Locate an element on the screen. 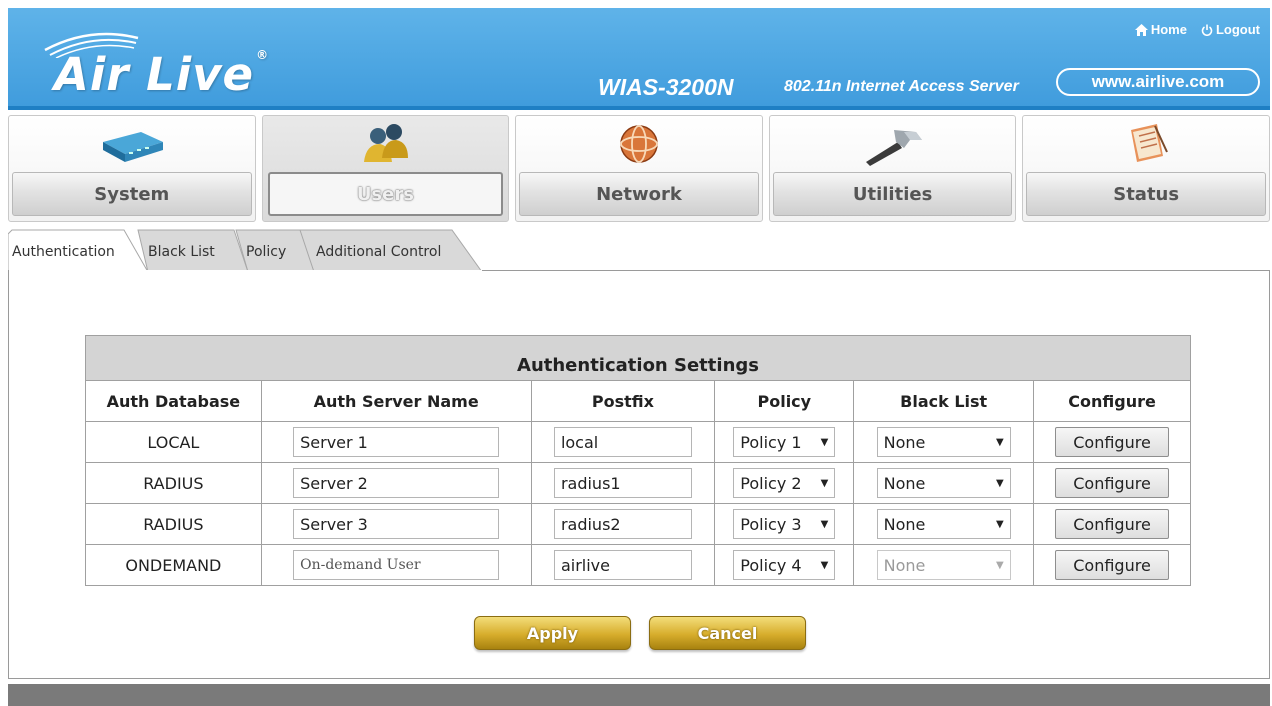  hammer-icon is located at coordinates (893, 148).